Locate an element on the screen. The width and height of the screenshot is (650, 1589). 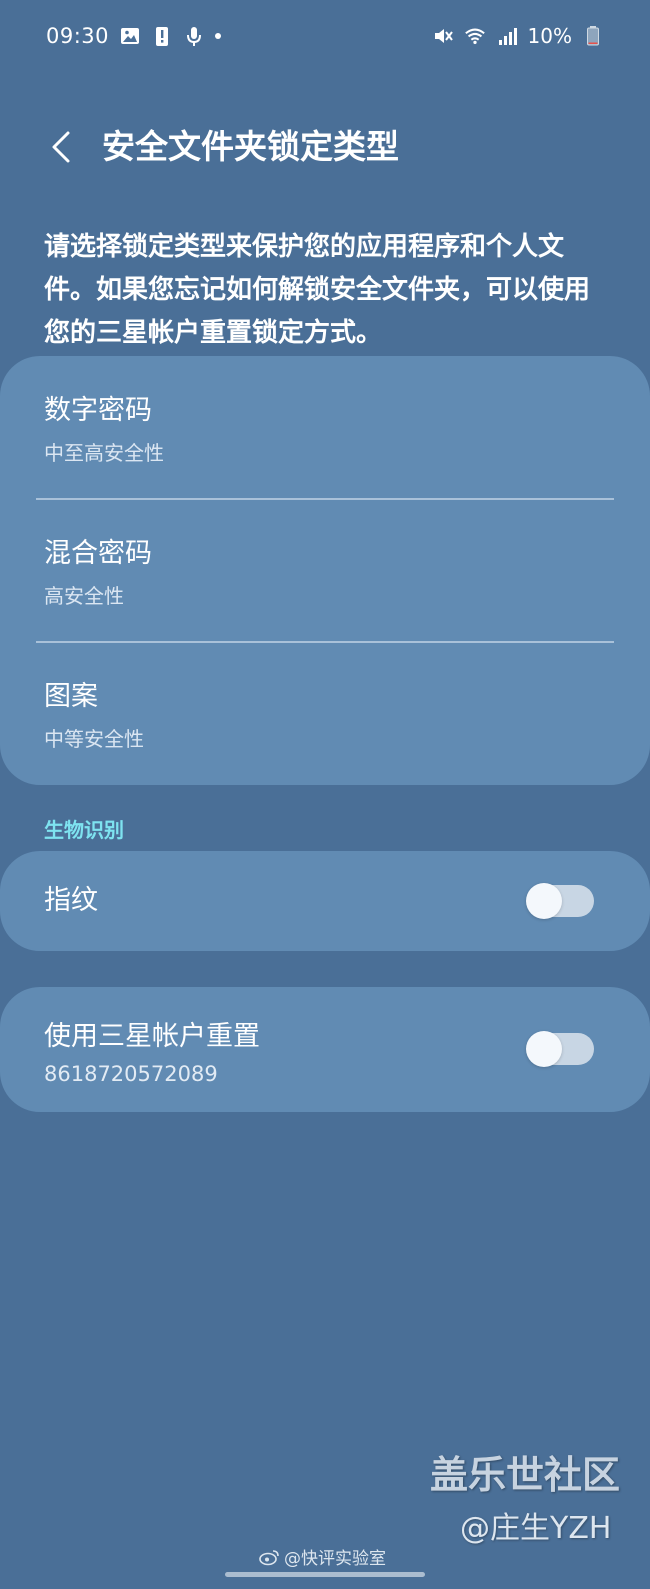
lock-option-subtitle: 高安全性 is located at coordinates (84, 596).